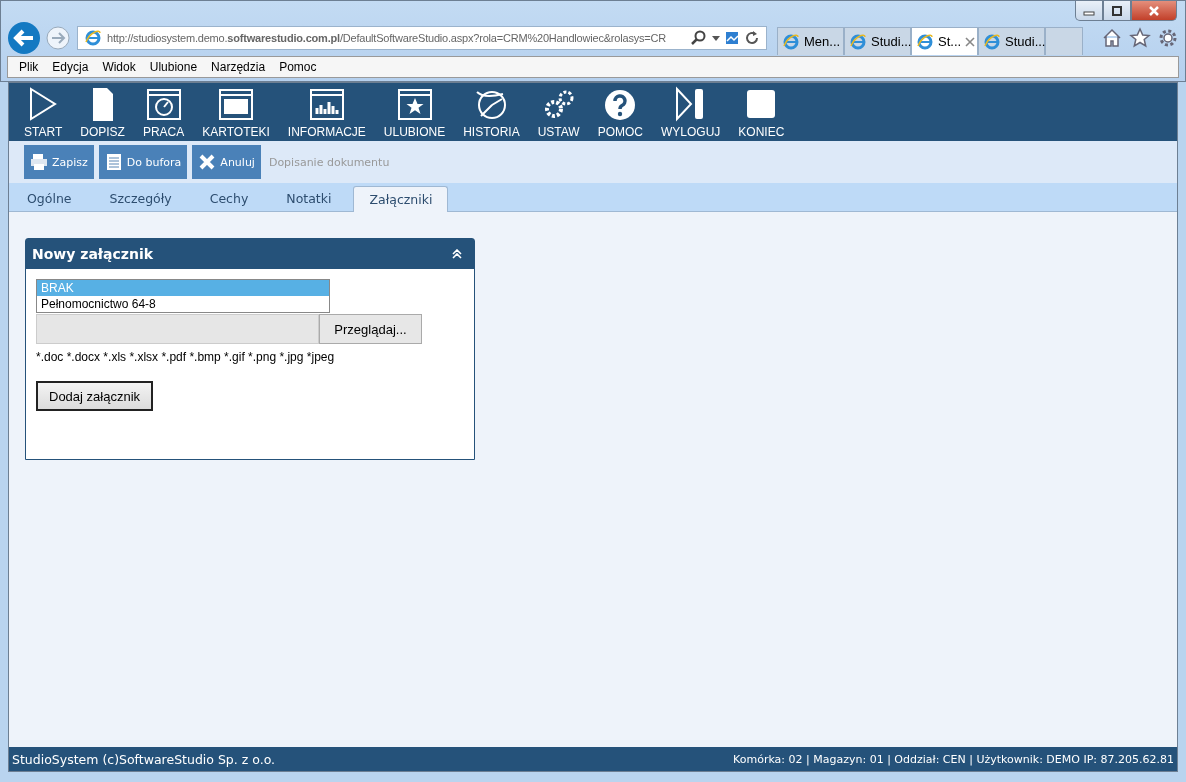 This screenshot has height=782, width=1186. Describe the element at coordinates (173, 67) in the screenshot. I see `menu-item: Ulubione` at that location.